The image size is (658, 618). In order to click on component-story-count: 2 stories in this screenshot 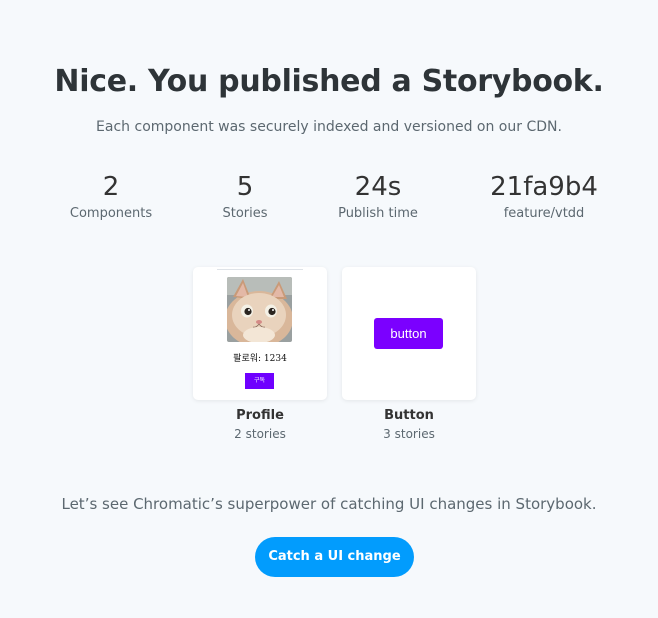, I will do `click(260, 434)`.